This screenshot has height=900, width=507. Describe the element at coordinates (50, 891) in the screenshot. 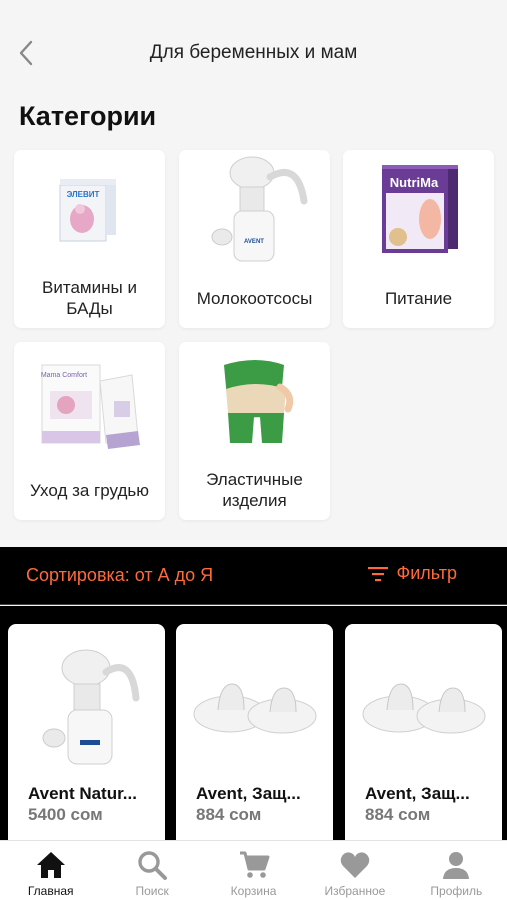

I see `tab-label: Главная` at that location.